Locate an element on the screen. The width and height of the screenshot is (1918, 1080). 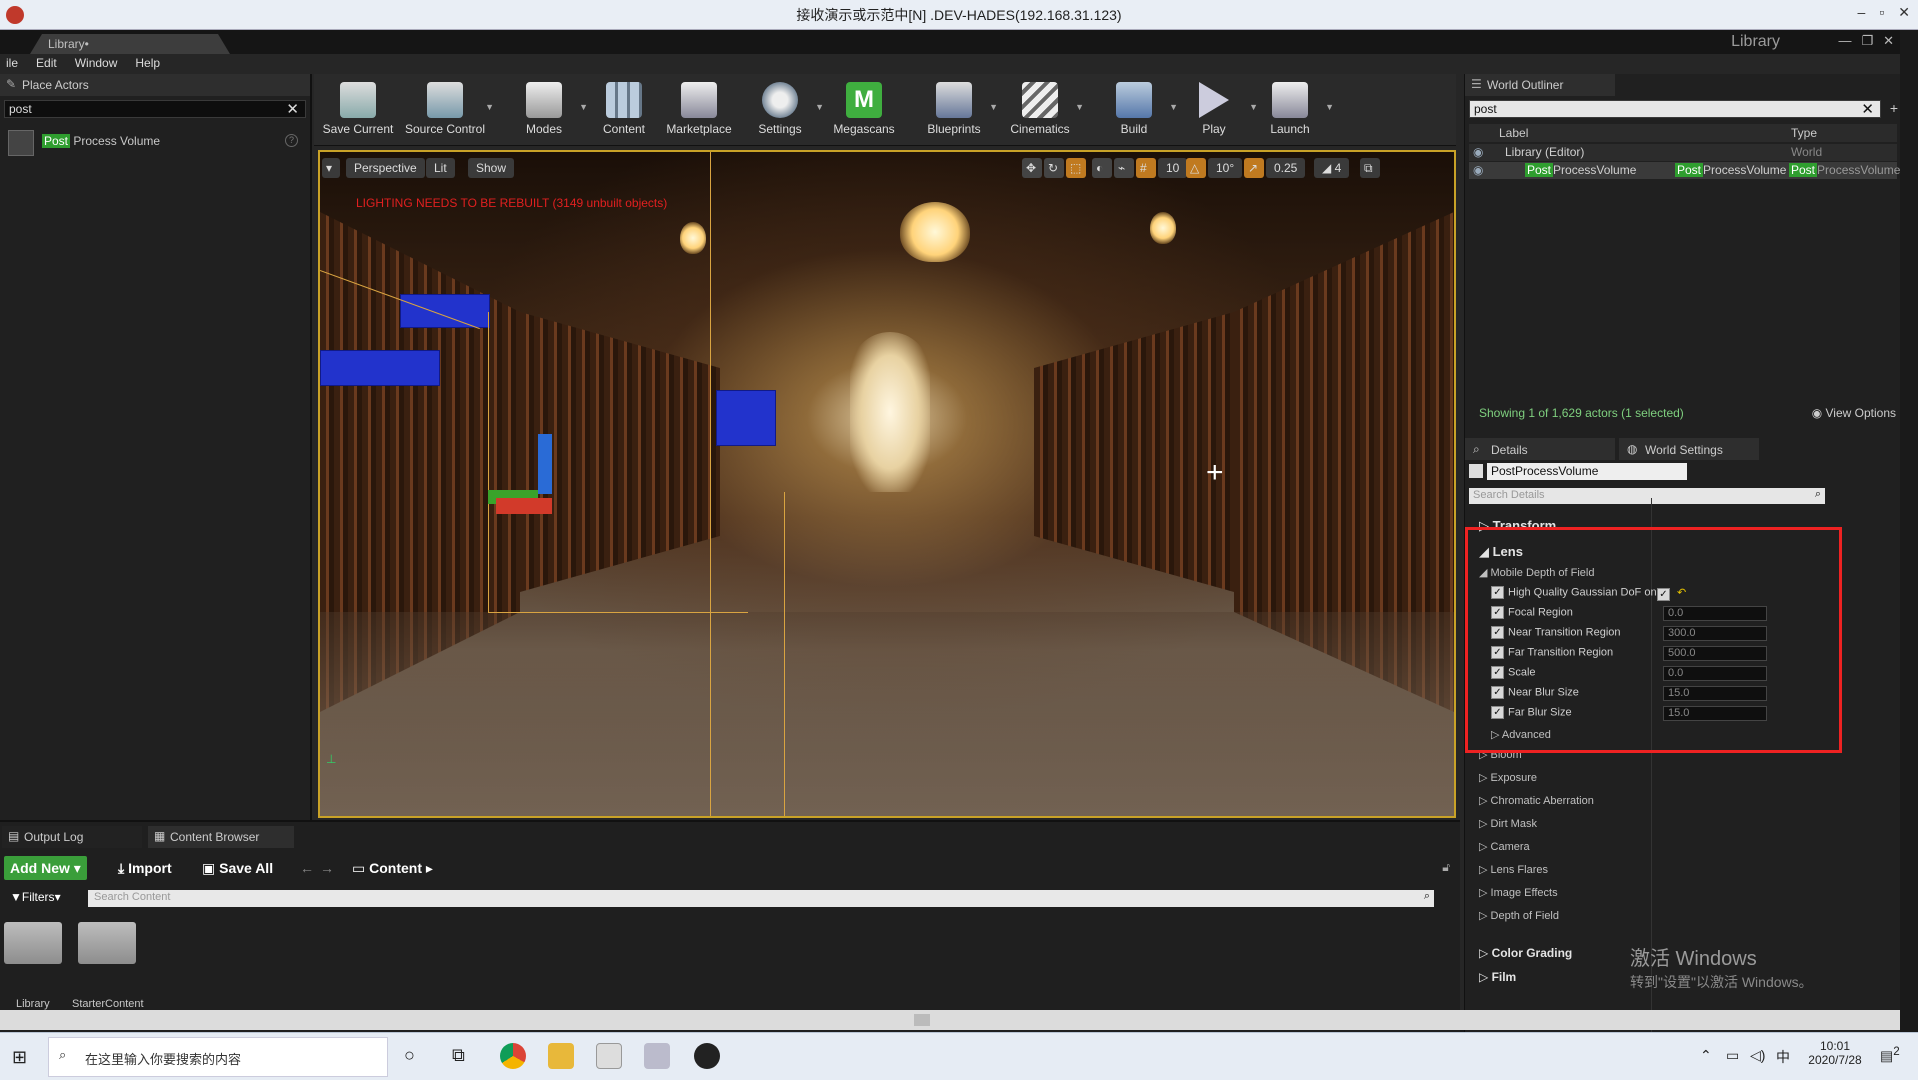
play-button: Play ▼ is located at coordinates (1216, 110).